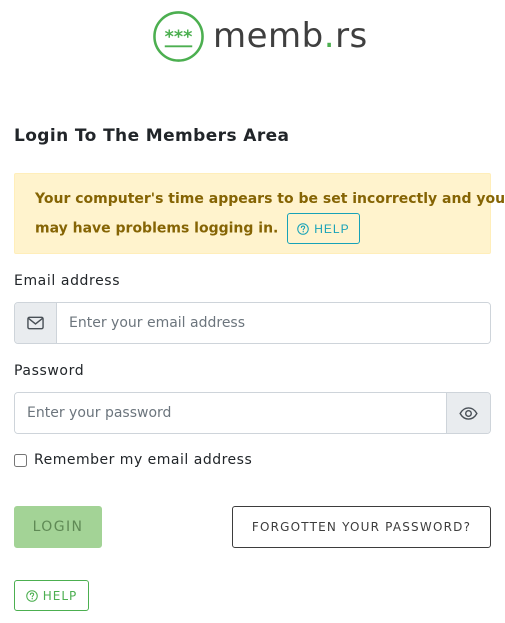  I want to click on help-button-label: HELP, so click(60, 595).